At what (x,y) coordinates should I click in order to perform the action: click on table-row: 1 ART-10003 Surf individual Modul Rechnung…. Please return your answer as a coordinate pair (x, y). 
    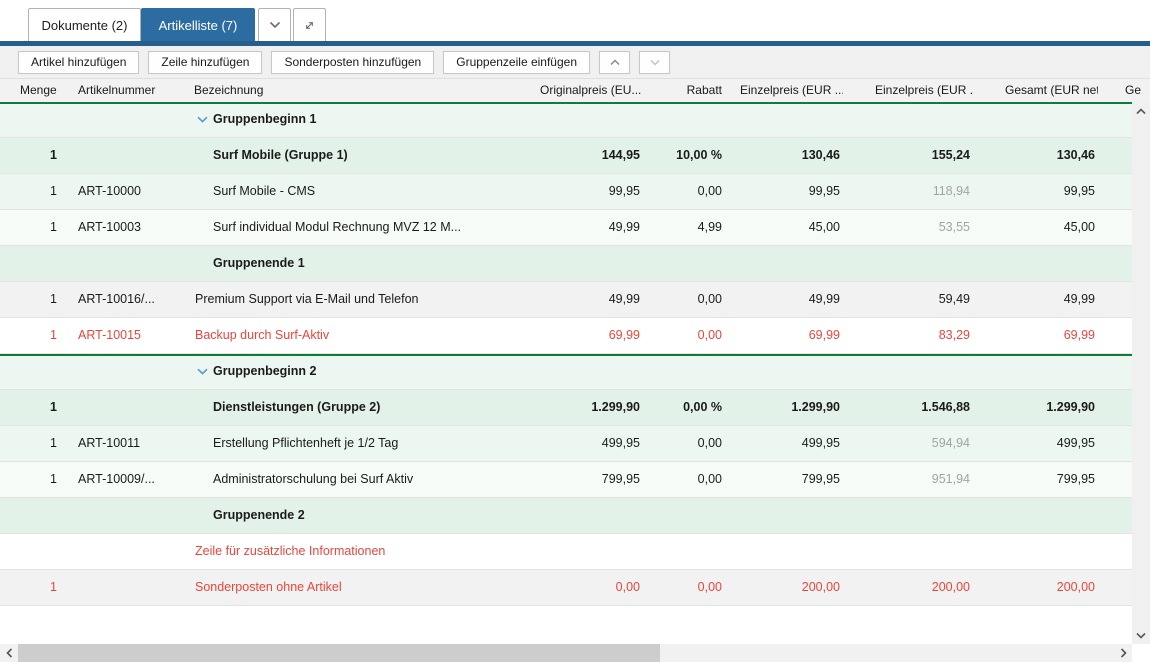
    Looking at the image, I should click on (566, 228).